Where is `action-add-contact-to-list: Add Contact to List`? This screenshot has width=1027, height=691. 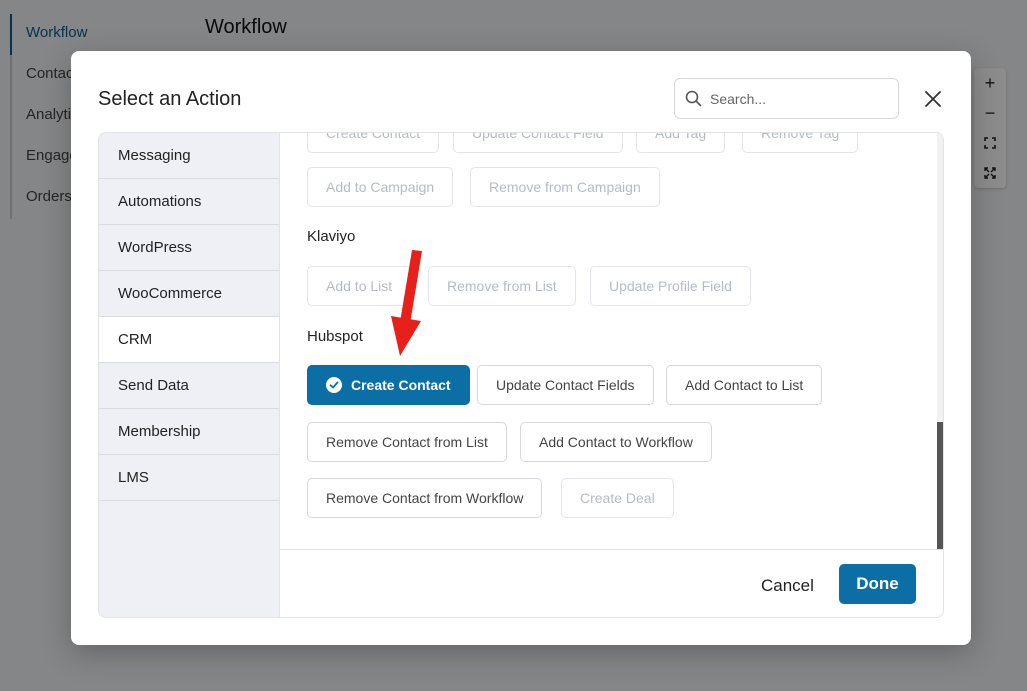
action-add-contact-to-list: Add Contact to List is located at coordinates (744, 385).